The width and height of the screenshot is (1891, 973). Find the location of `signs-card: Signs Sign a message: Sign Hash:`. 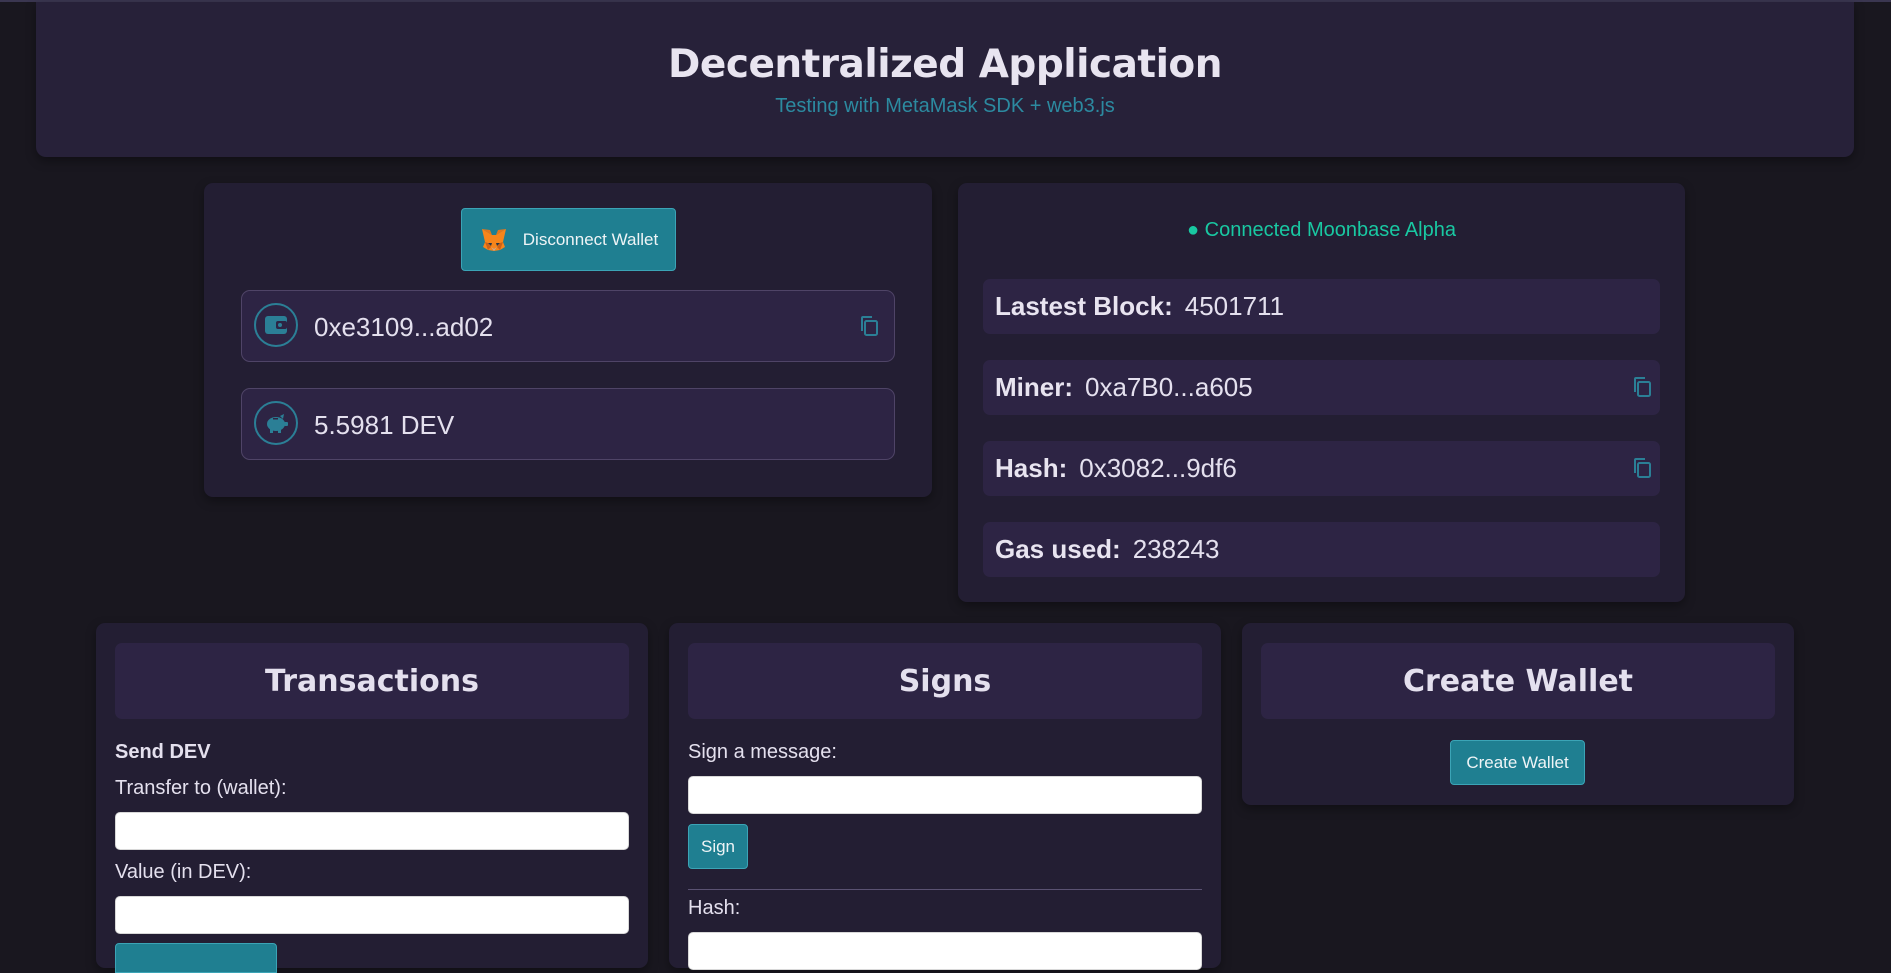

signs-card: Signs Sign a message: Sign Hash: is located at coordinates (945, 796).